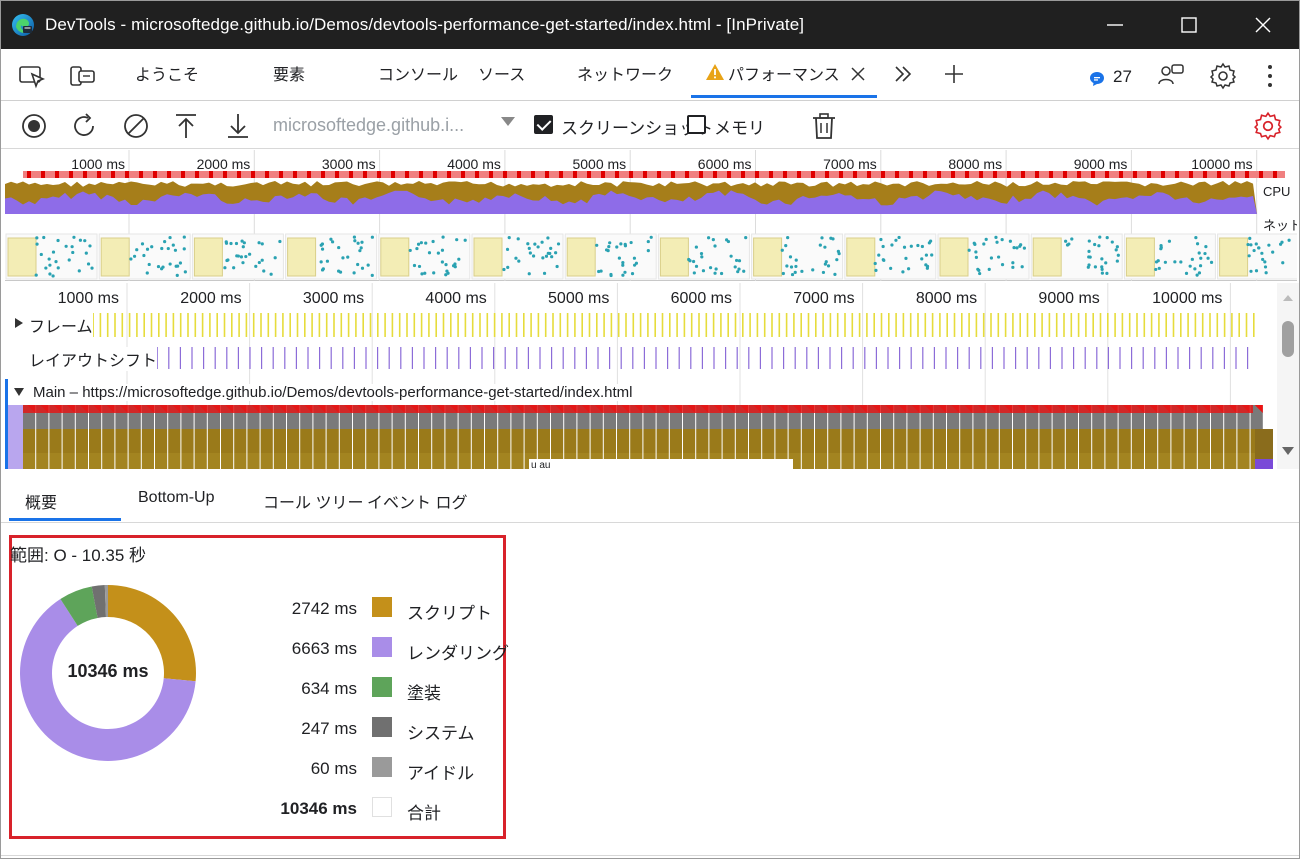  What do you see at coordinates (289, 73) in the screenshot?
I see `tab-elements: 要素` at bounding box center [289, 73].